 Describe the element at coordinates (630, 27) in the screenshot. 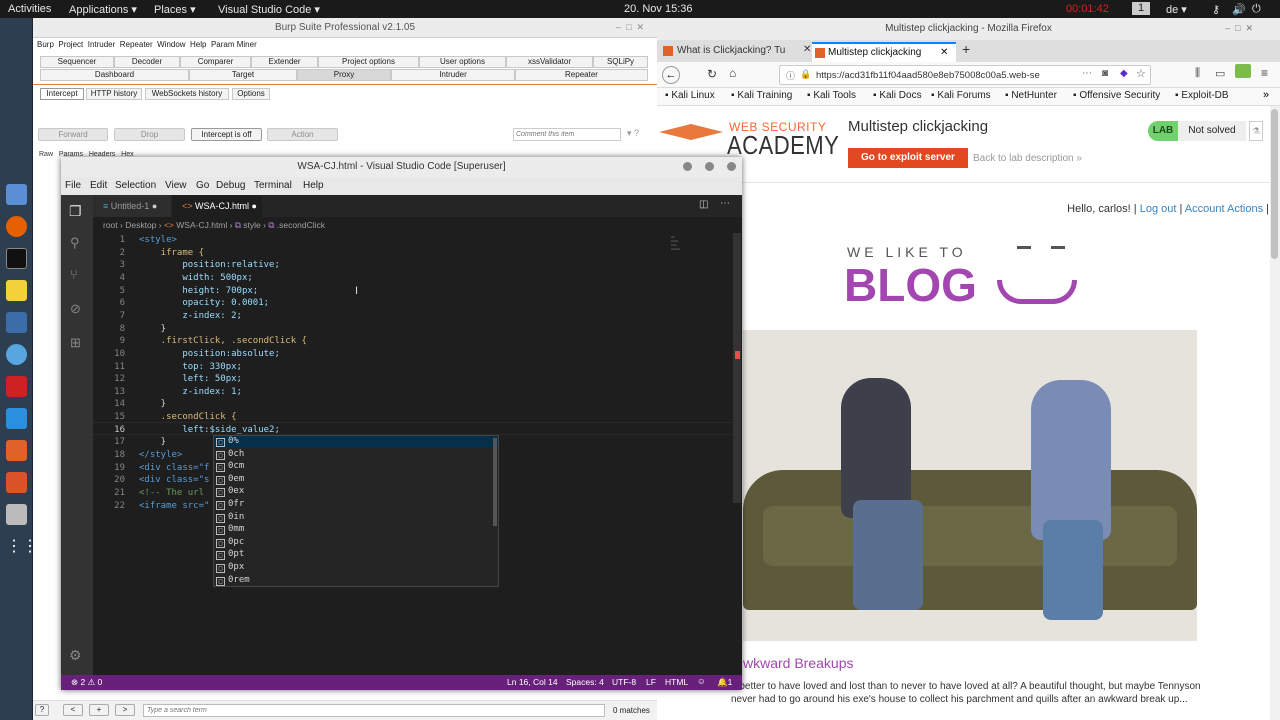

I see `burp-window-controls: – □ ✕` at that location.